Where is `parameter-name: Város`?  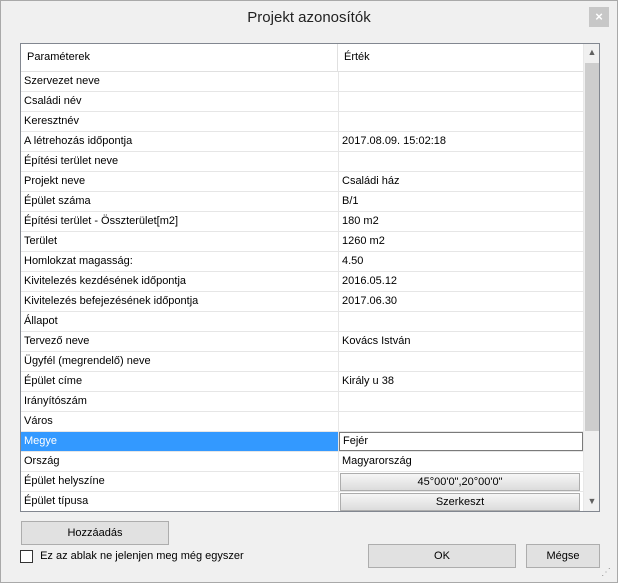
parameter-name: Város is located at coordinates (180, 421).